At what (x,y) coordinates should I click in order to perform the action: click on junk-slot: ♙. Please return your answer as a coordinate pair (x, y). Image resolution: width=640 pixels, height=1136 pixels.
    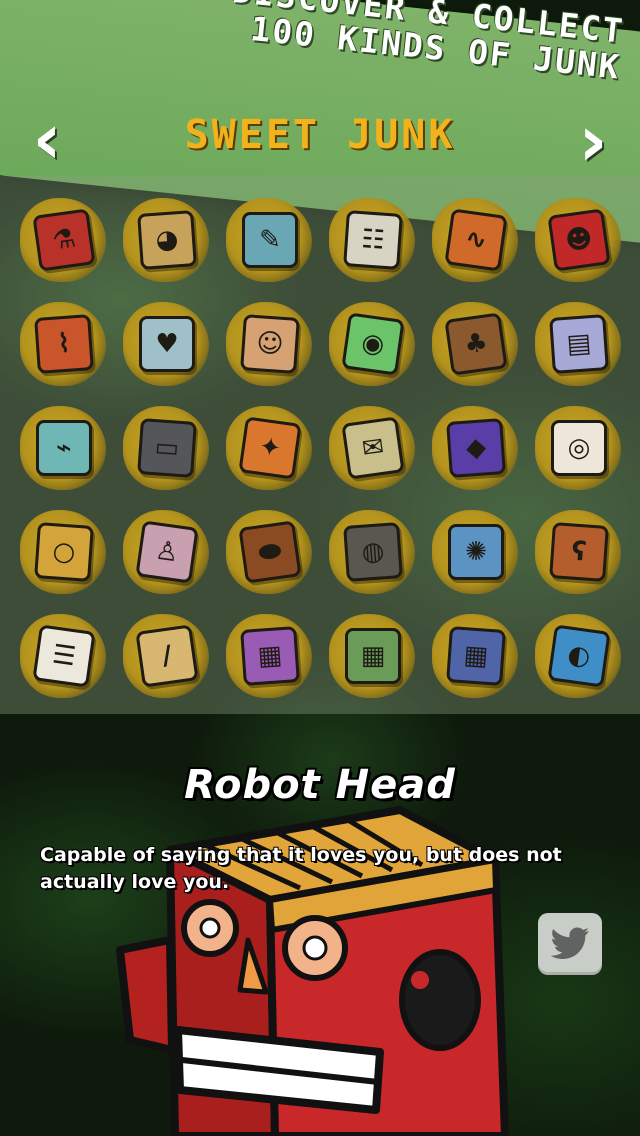
    Looking at the image, I should click on (166, 553).